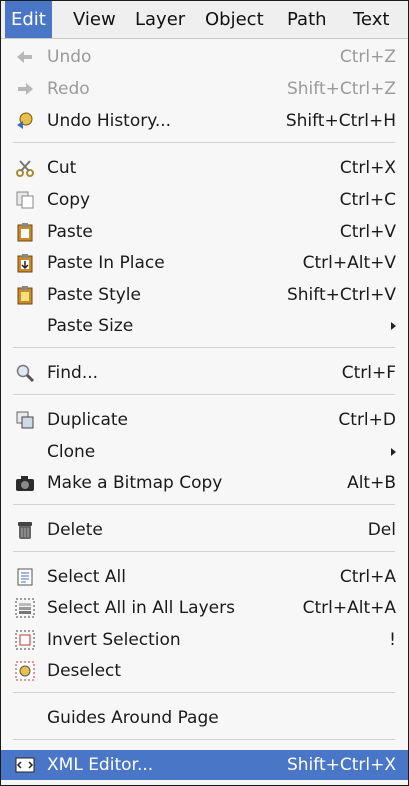  Describe the element at coordinates (204, 530) in the screenshot. I see `menu-item-delete: Delete Del` at that location.